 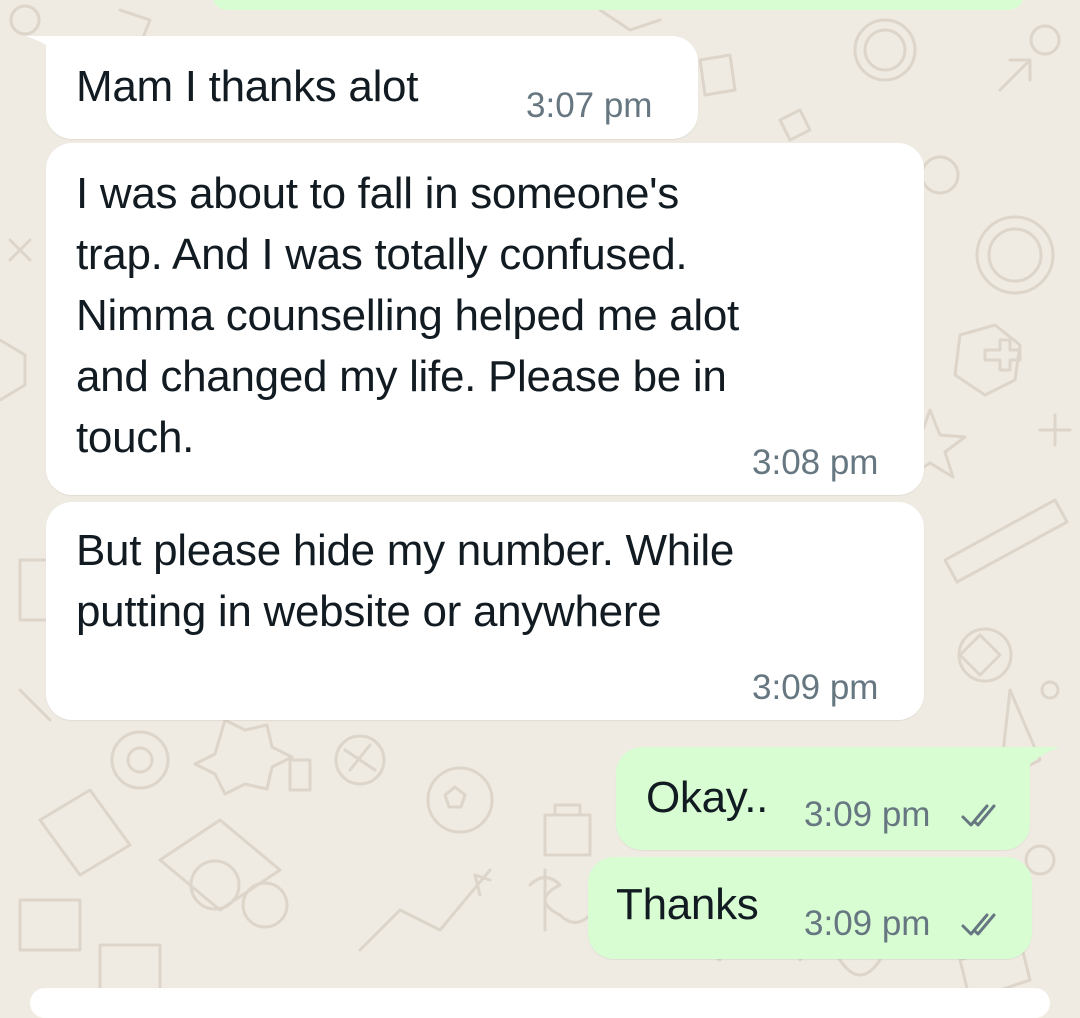 What do you see at coordinates (589, 105) in the screenshot?
I see `message-timestamp: 3:07 pm` at bounding box center [589, 105].